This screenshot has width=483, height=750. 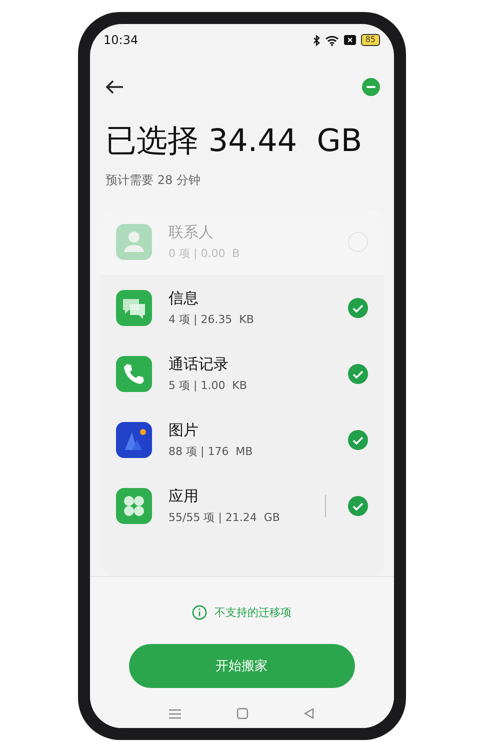 What do you see at coordinates (316, 40) in the screenshot?
I see `bluetooth-icon` at bounding box center [316, 40].